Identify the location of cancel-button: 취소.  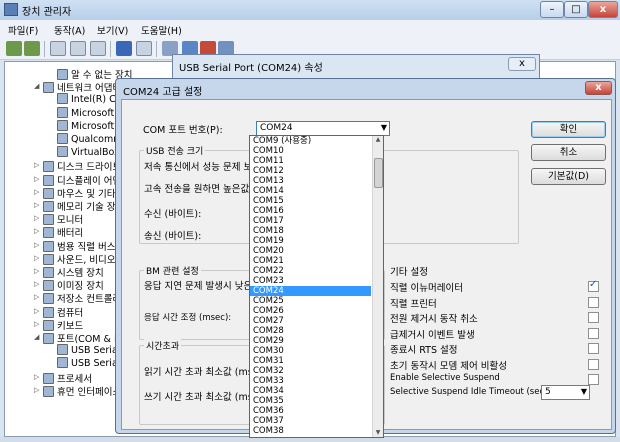
(568, 152).